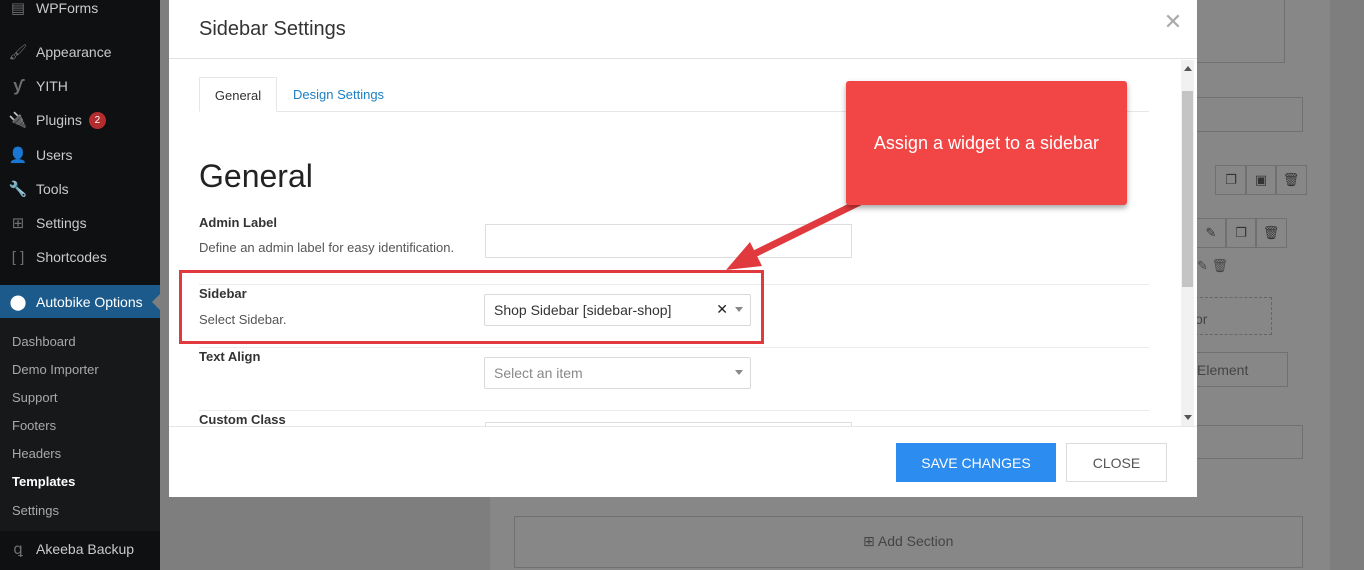 This screenshot has width=1364, height=570. Describe the element at coordinates (89, 302) in the screenshot. I see `sidebar-item-label: Autobike Options` at that location.